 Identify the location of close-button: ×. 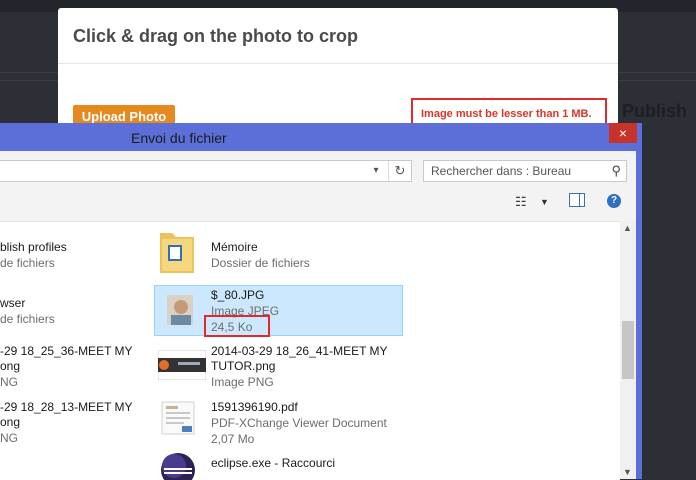
(623, 133).